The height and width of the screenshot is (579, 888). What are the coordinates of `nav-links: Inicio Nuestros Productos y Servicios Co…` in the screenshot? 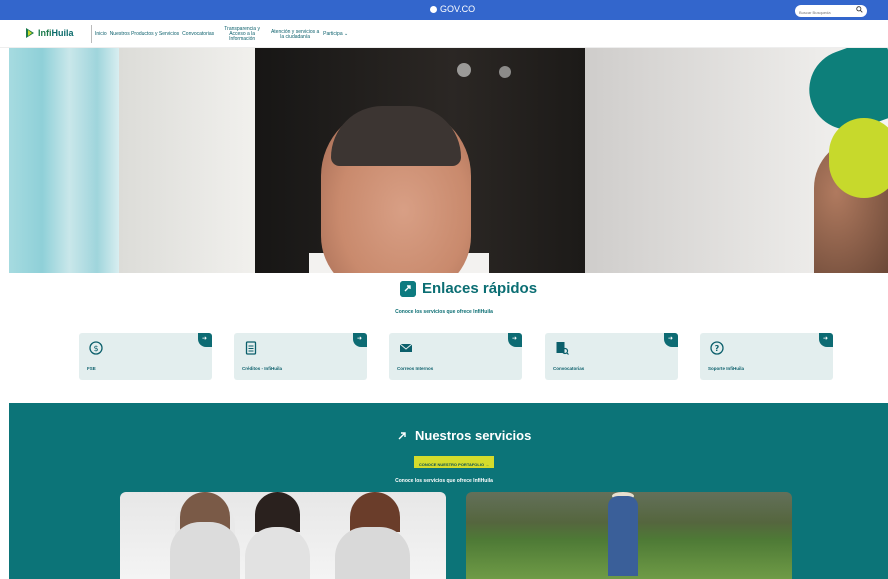 It's located at (221, 34).